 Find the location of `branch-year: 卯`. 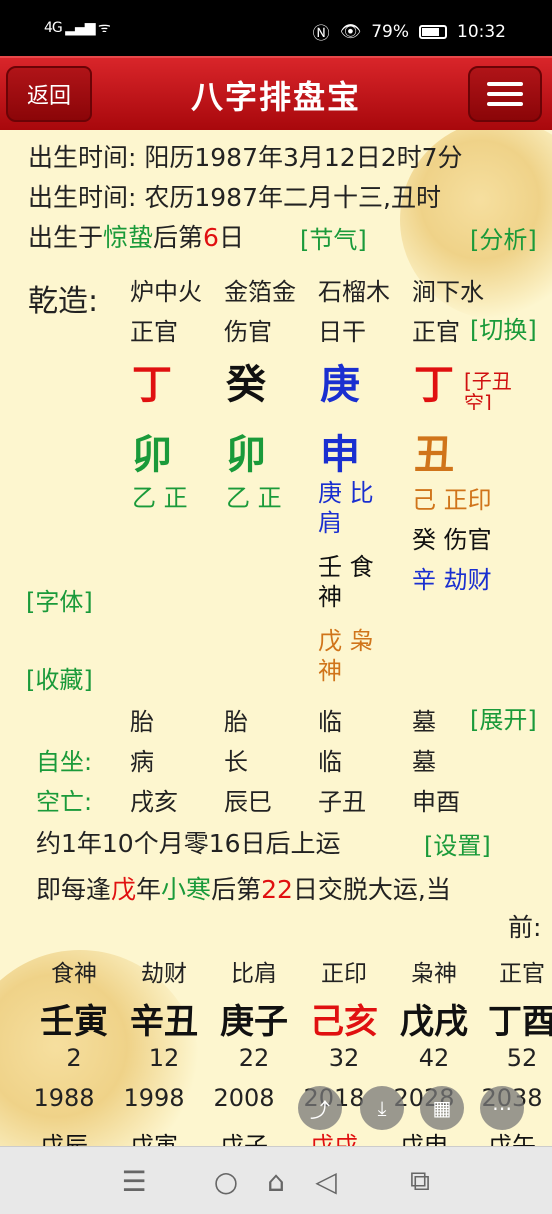

branch-year: 卯 is located at coordinates (152, 455).